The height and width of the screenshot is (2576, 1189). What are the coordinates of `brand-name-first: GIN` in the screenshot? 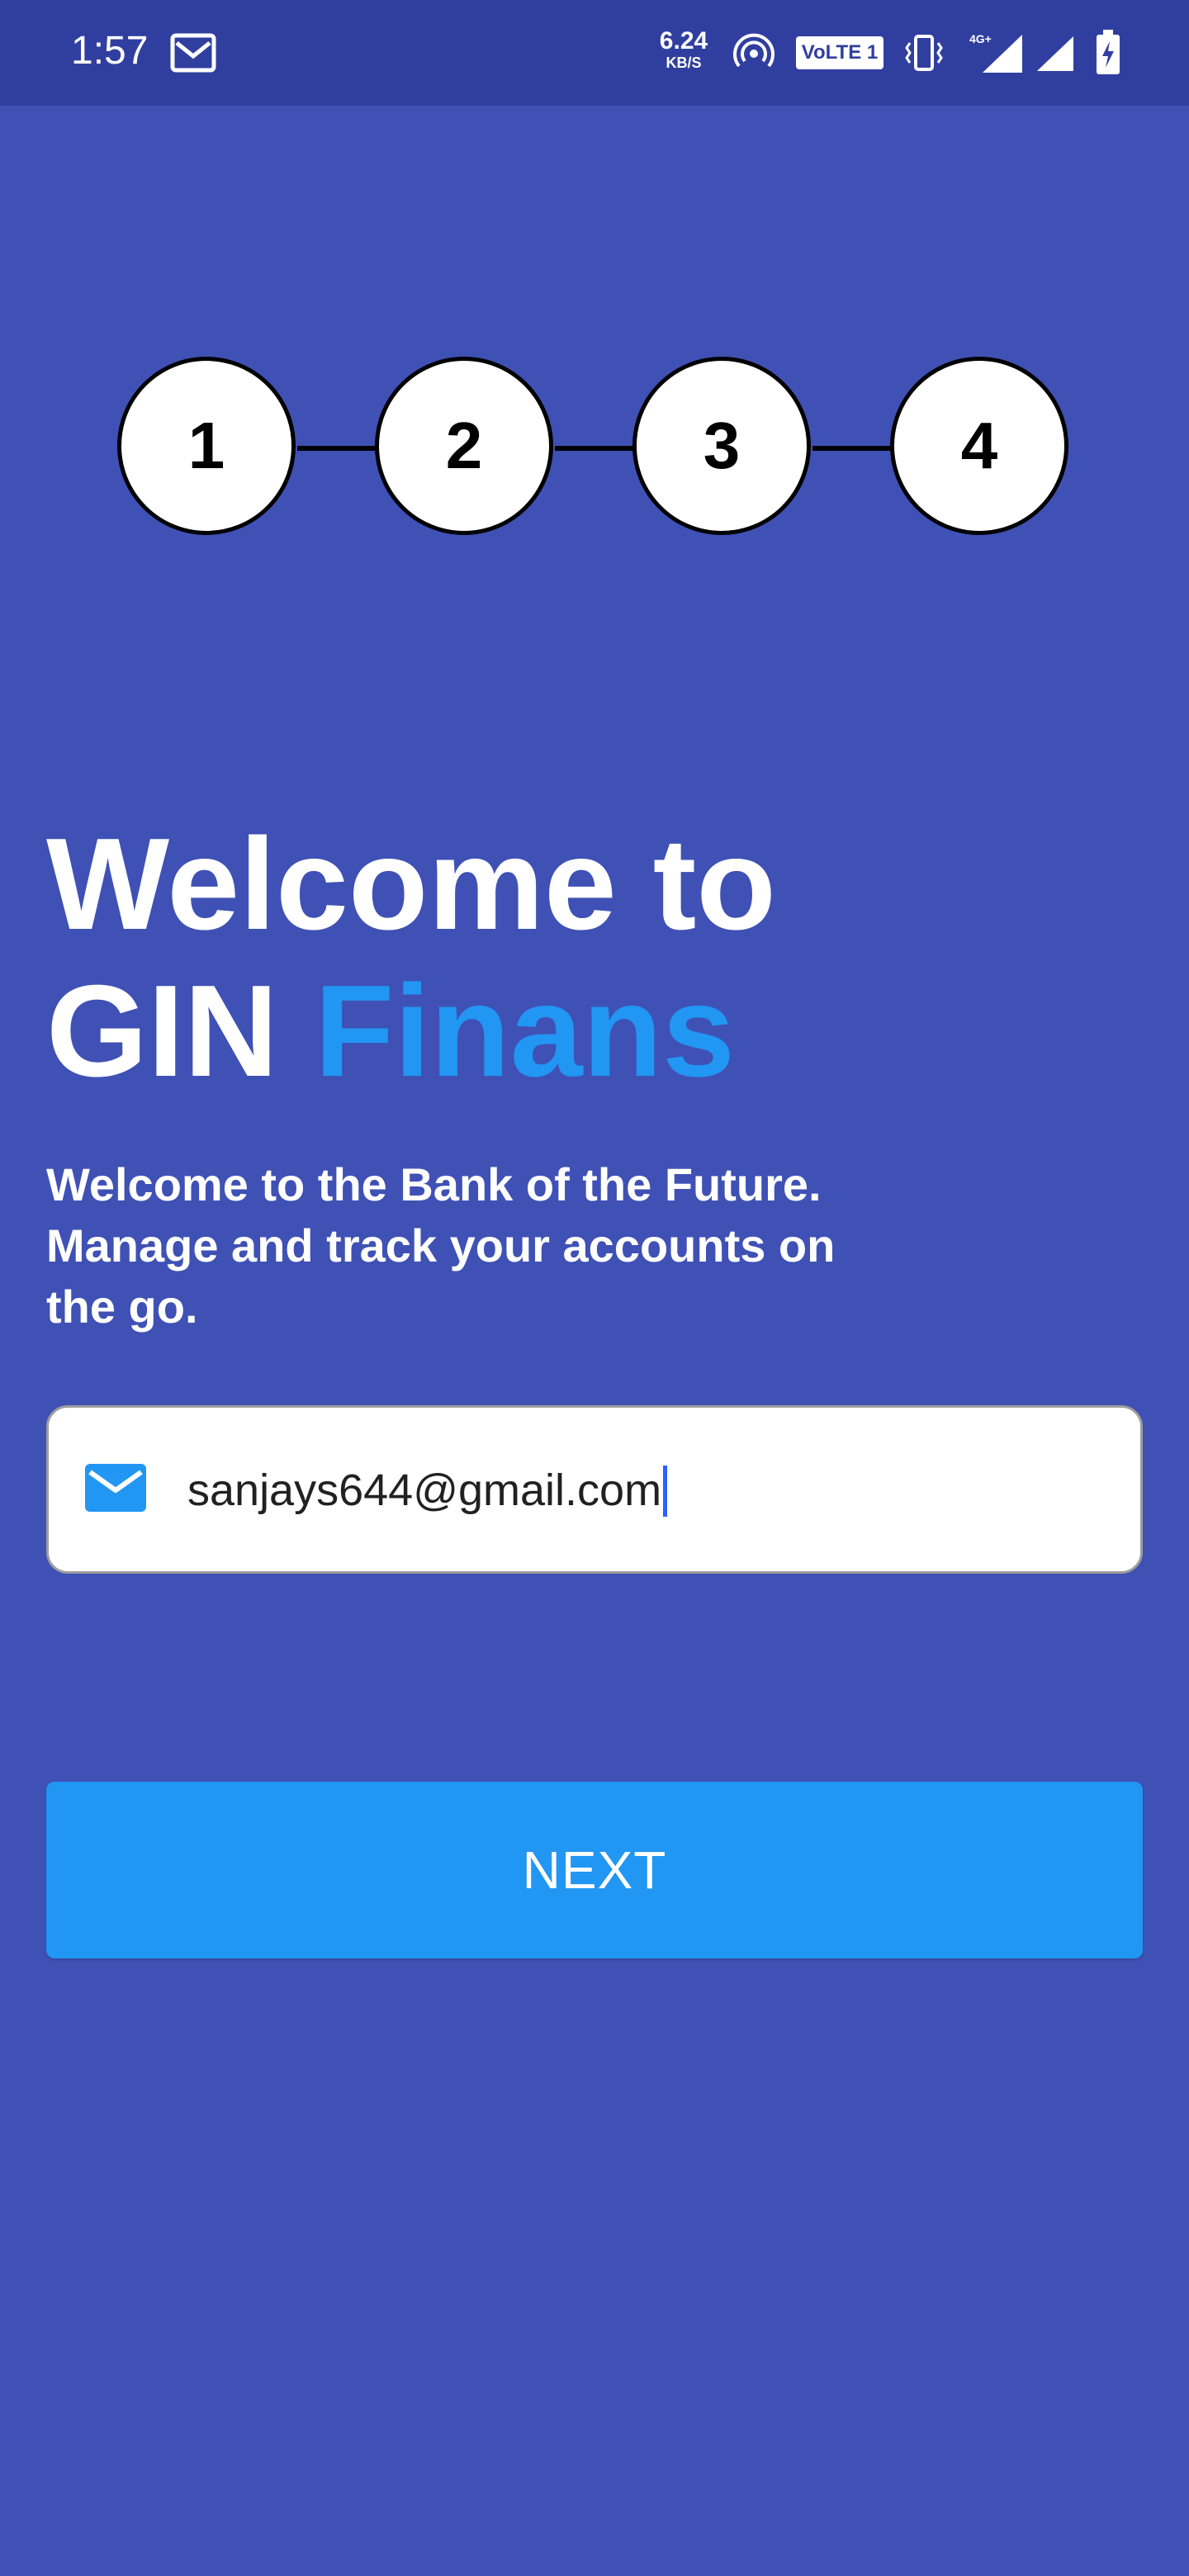 It's located at (162, 1031).